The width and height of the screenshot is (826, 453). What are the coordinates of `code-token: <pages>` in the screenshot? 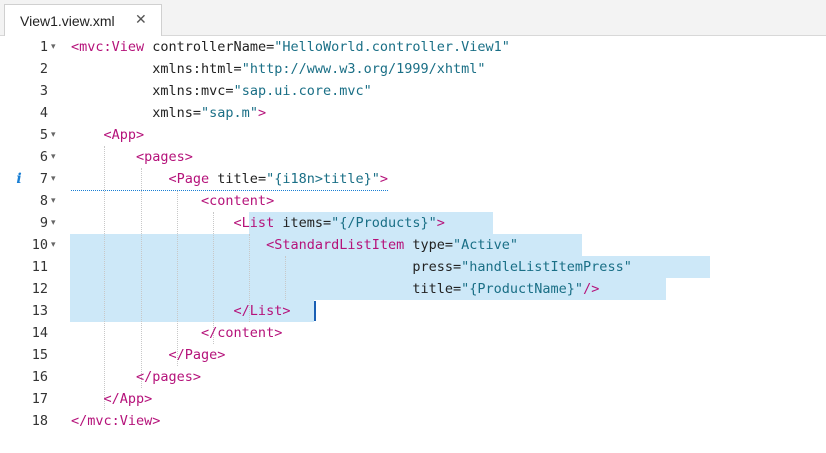 It's located at (132, 157).